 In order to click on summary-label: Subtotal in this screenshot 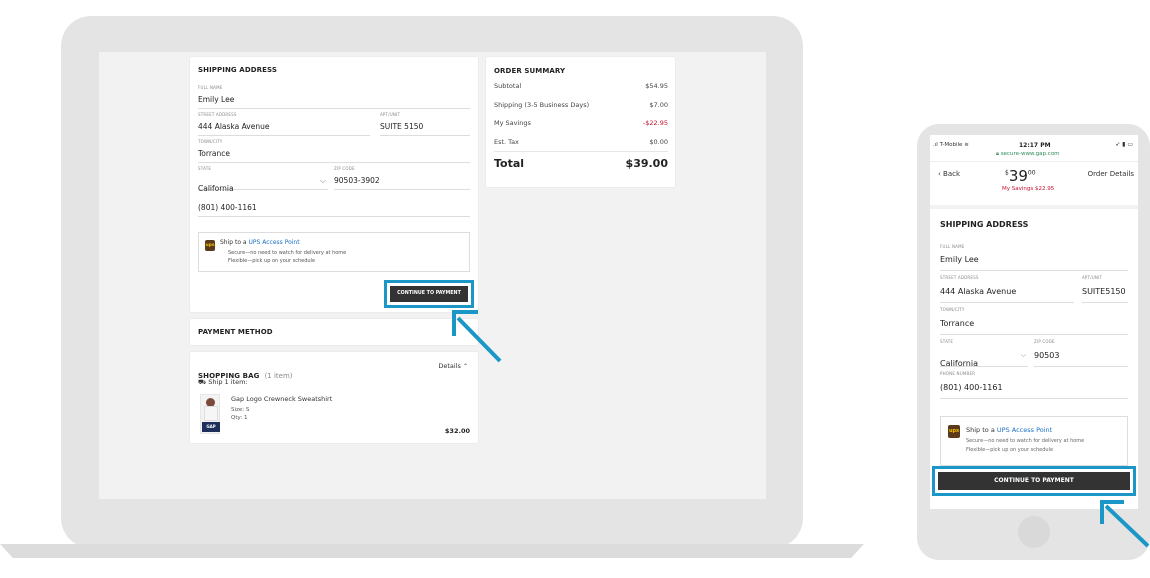, I will do `click(508, 86)`.